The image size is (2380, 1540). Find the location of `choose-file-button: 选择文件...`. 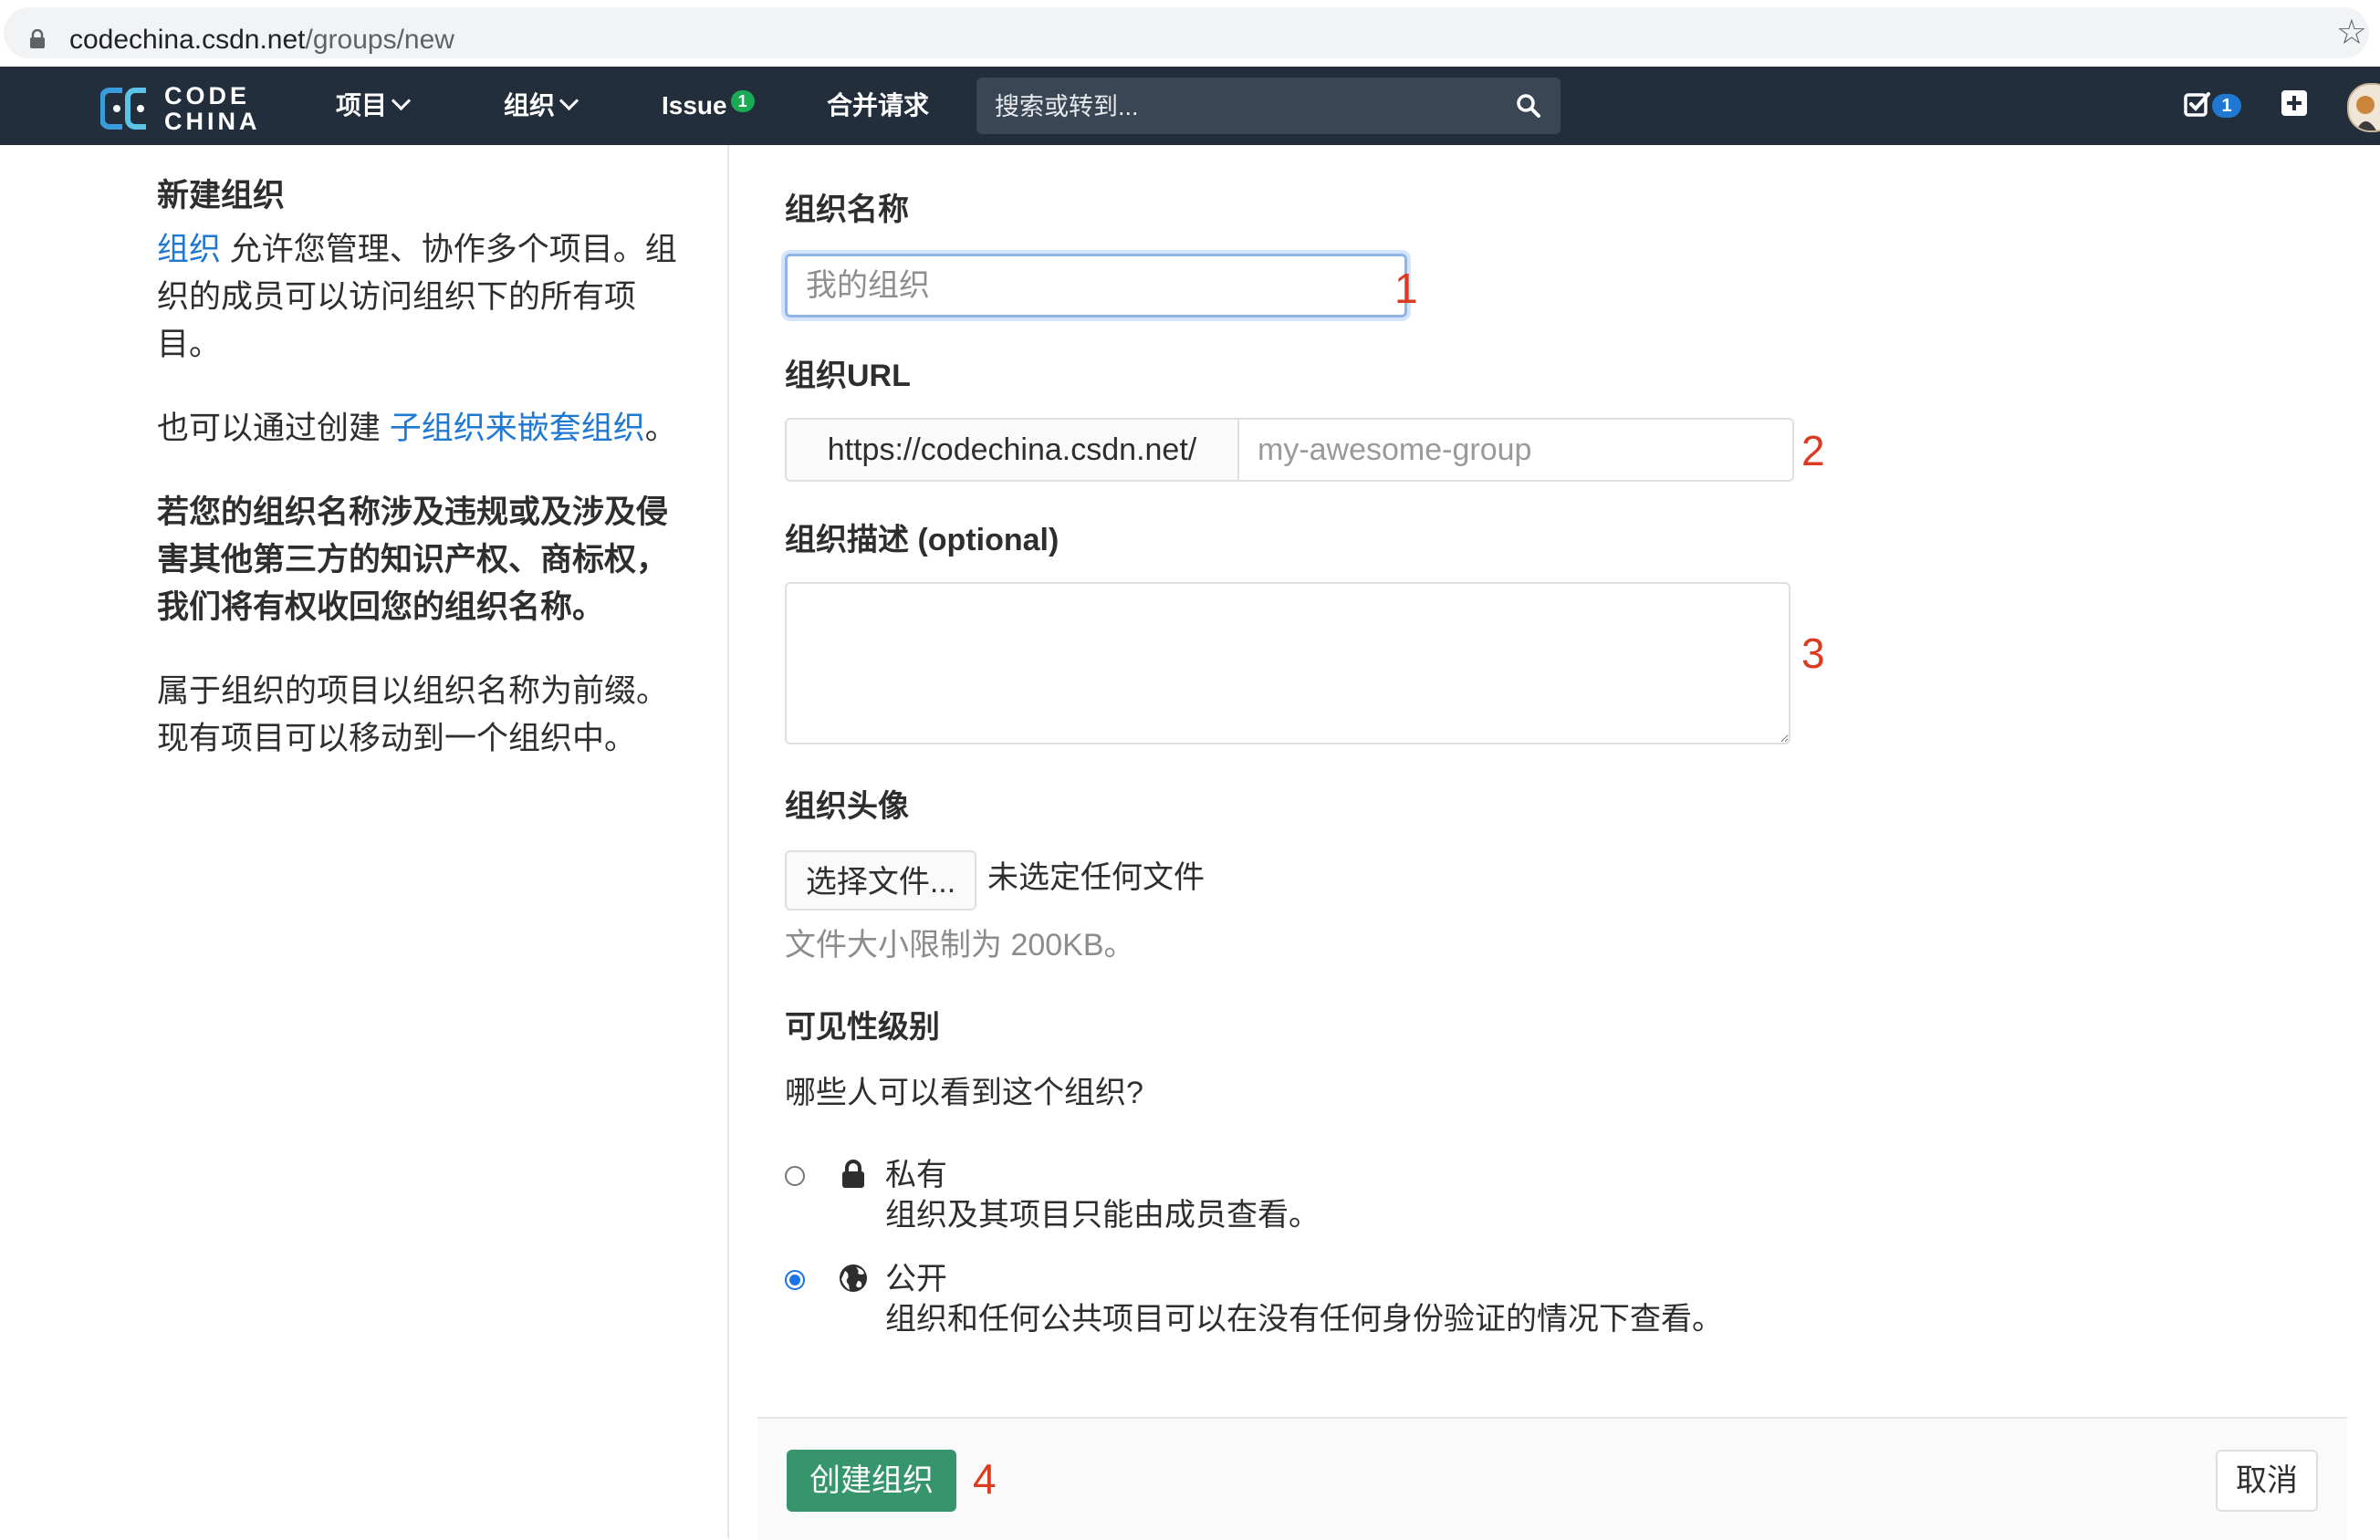

choose-file-button: 选择文件... is located at coordinates (880, 880).